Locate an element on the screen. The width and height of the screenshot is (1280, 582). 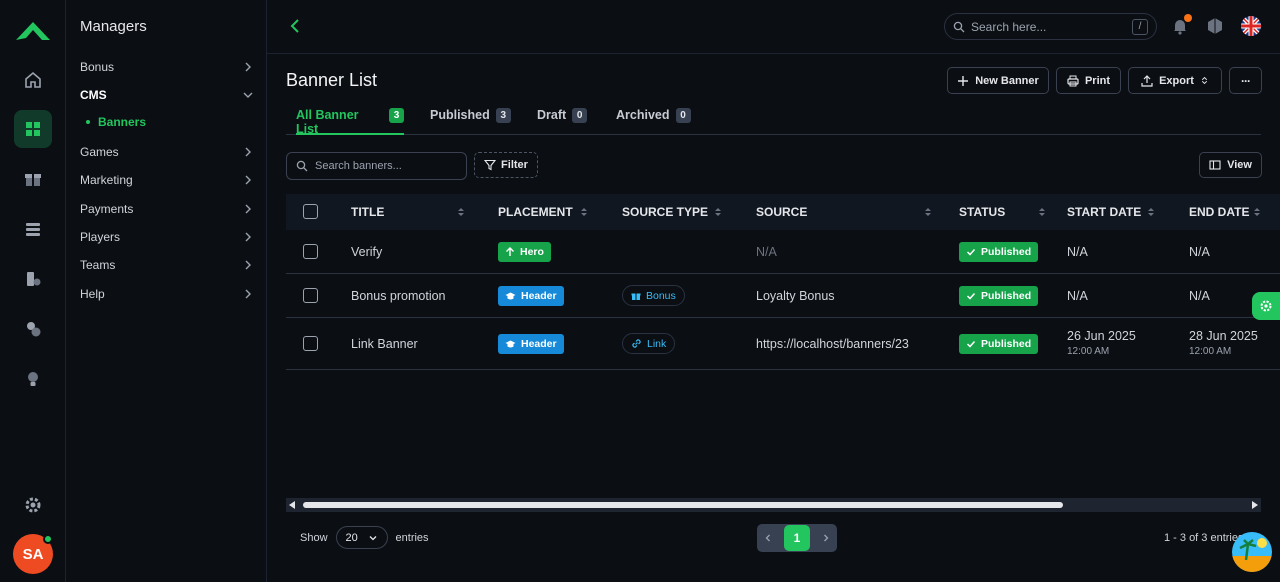
select-all-checkbox is located at coordinates (310, 211).